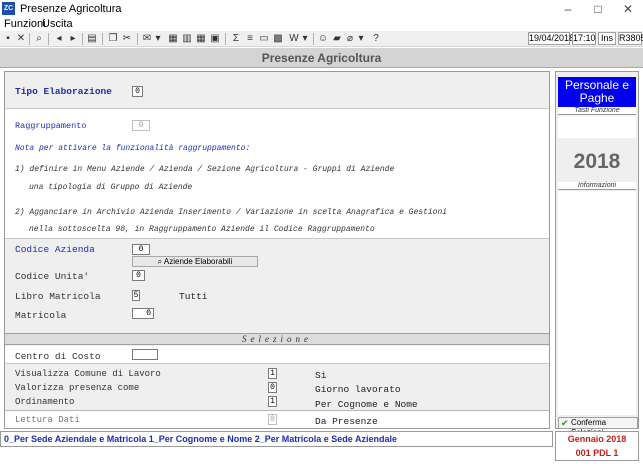 The image size is (643, 466). Describe the element at coordinates (25, 24) in the screenshot. I see `menu-funzioni: Funzioni` at that location.